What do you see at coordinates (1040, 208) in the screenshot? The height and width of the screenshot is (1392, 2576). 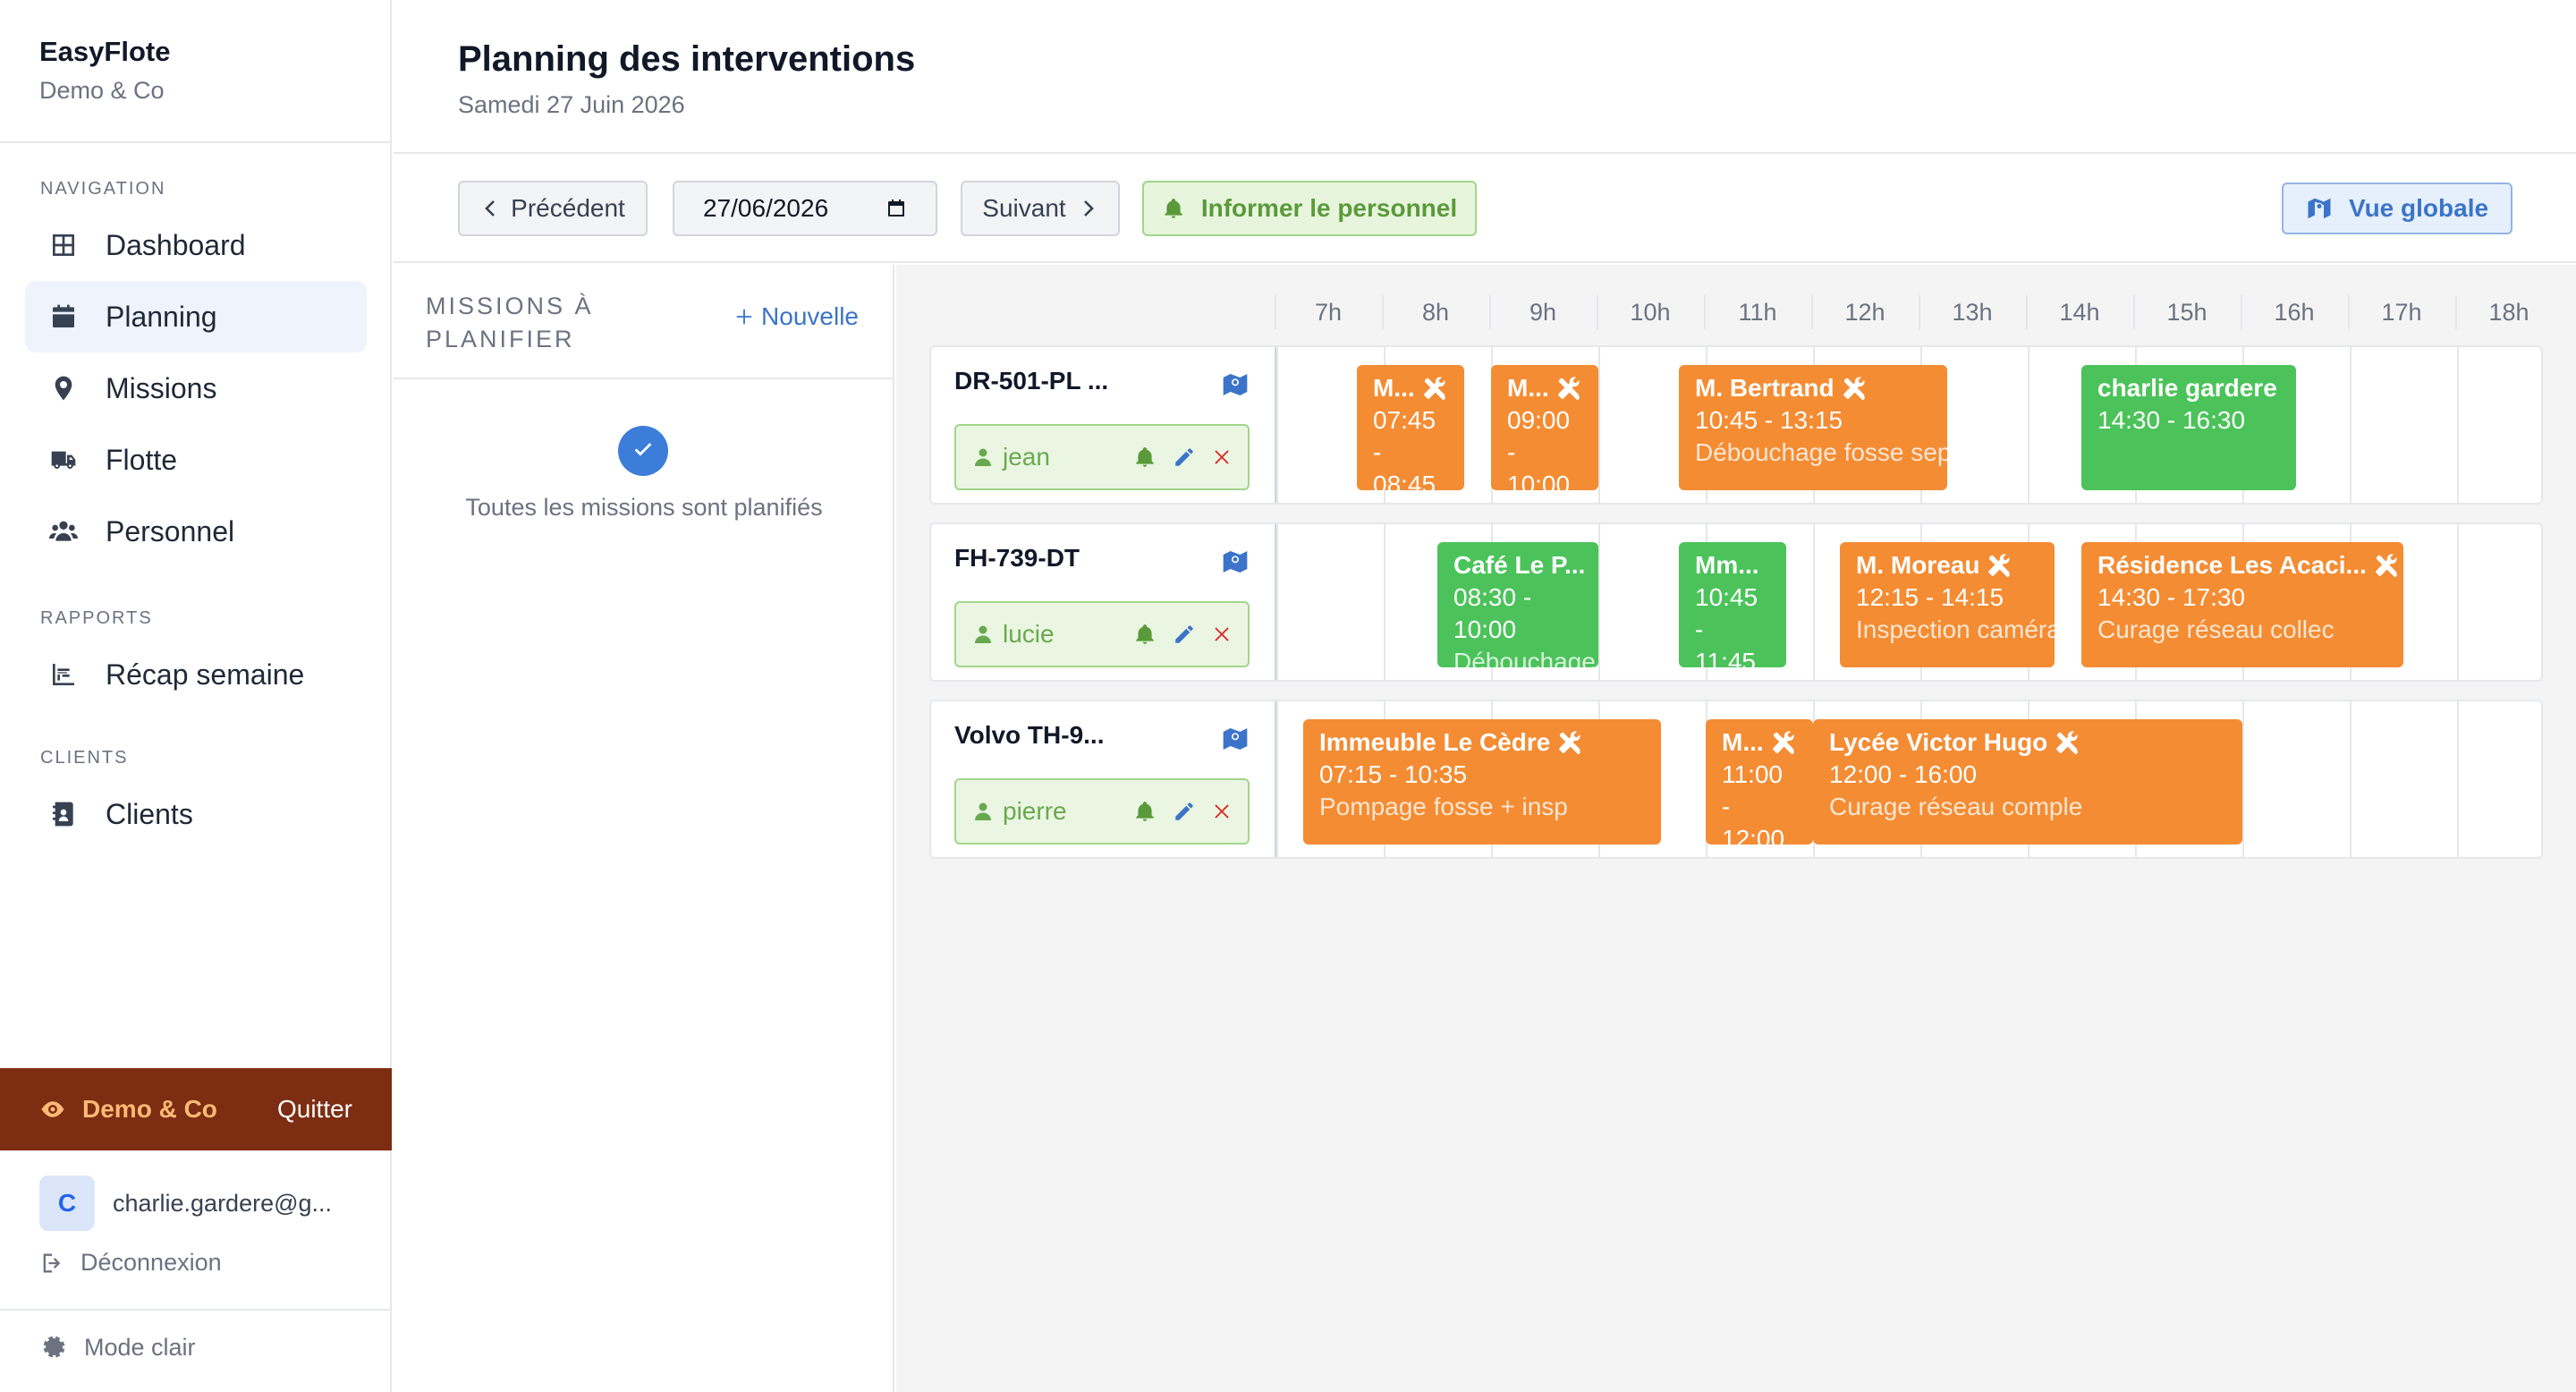 I see `next-day-button: Suivant` at bounding box center [1040, 208].